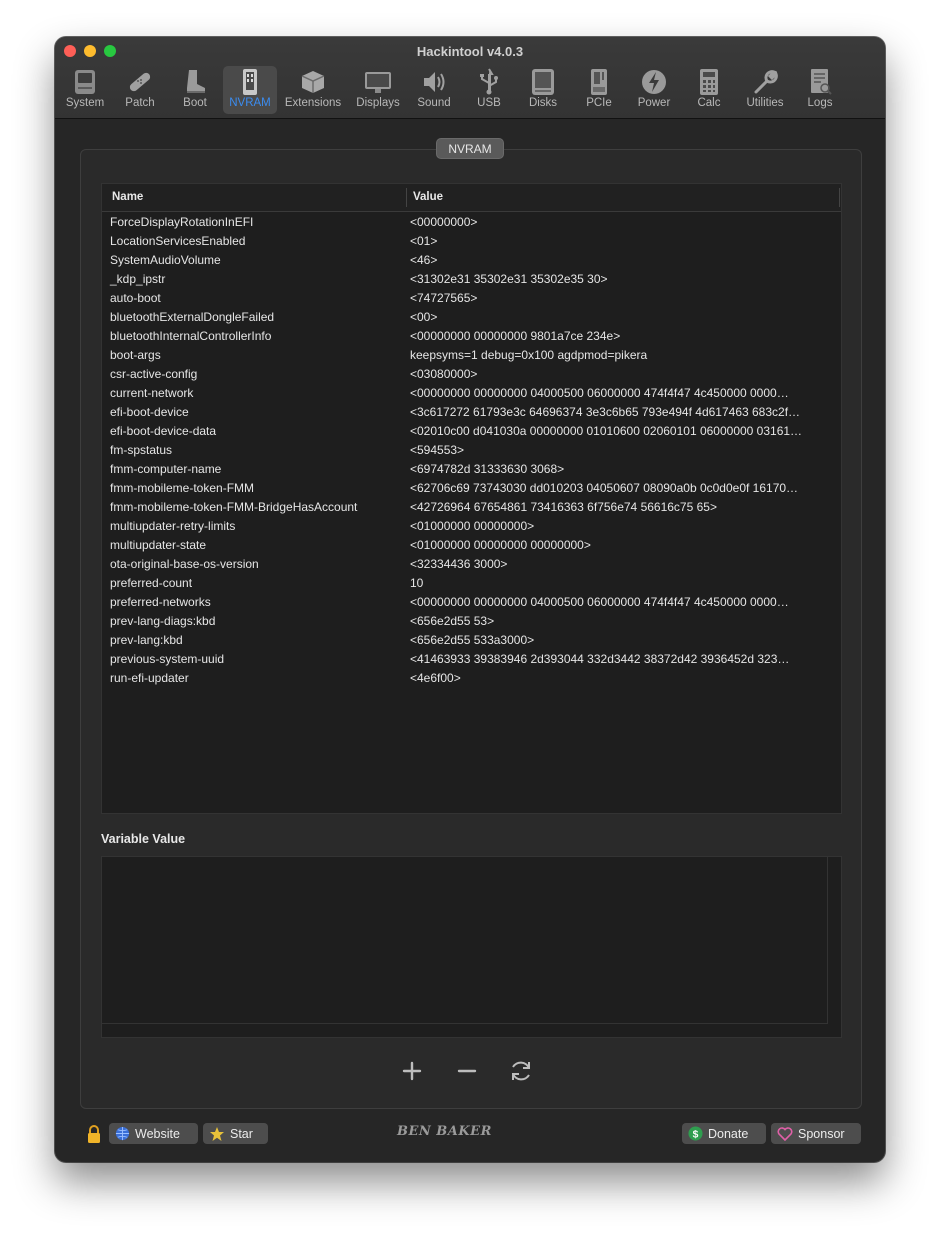  What do you see at coordinates (521, 1071) in the screenshot?
I see `refresh-icon` at bounding box center [521, 1071].